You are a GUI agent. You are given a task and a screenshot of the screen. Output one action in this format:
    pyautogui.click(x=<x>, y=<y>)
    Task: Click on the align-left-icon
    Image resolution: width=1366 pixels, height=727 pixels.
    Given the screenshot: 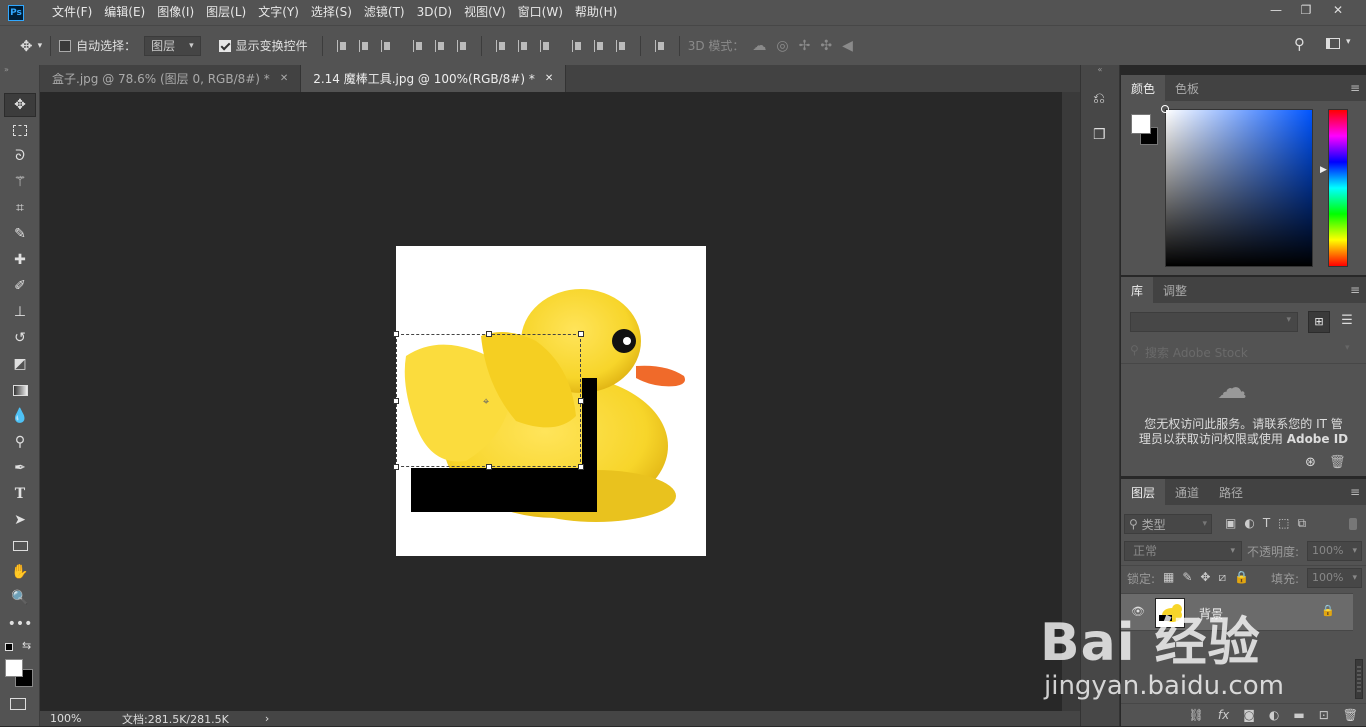 What is the action you would take?
    pyautogui.click(x=417, y=45)
    